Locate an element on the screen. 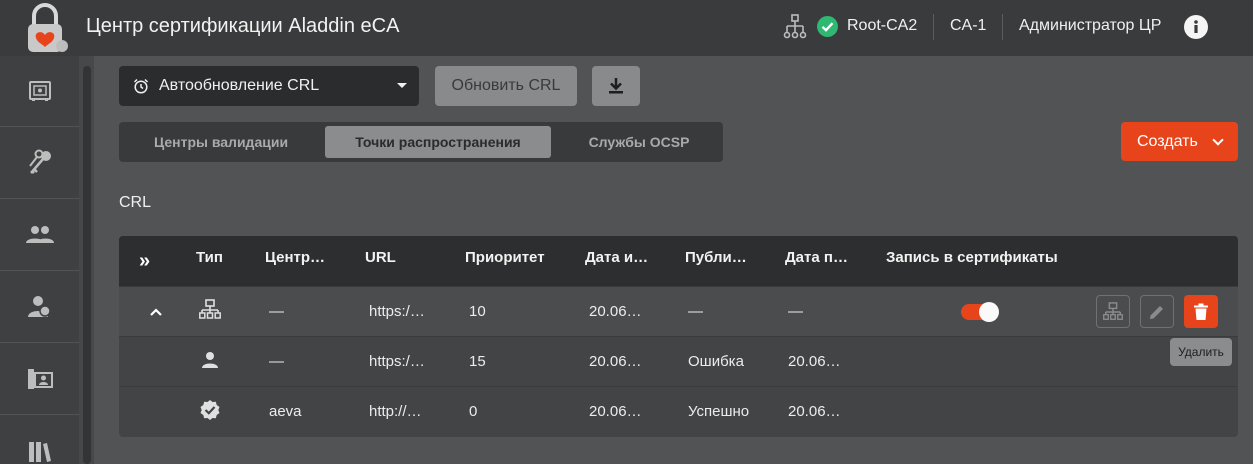  sidebar-item-keys is located at coordinates (39, 163).